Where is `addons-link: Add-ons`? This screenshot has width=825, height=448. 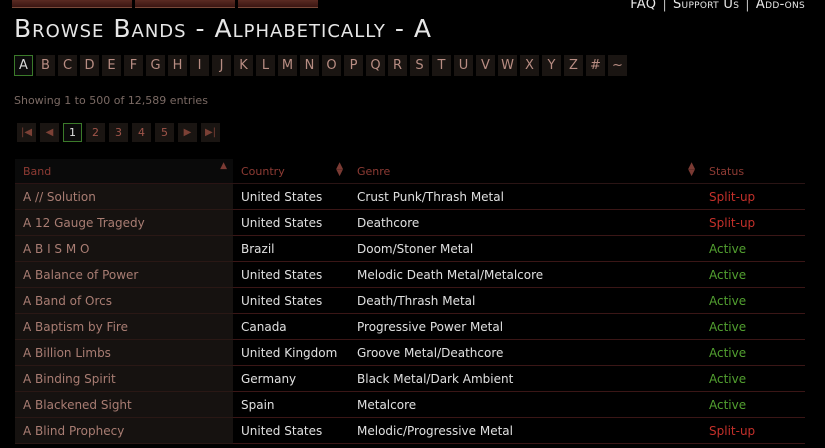 addons-link: Add-ons is located at coordinates (780, 6).